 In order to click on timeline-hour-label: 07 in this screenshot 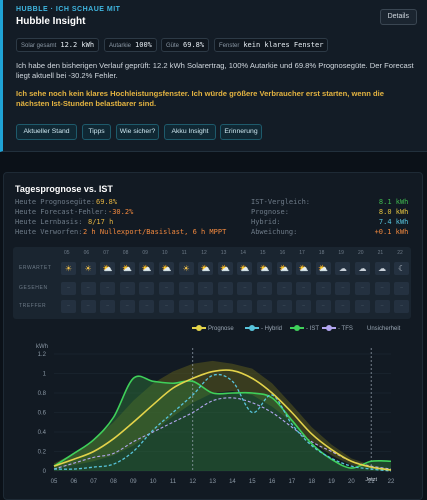, I will do `click(106, 253)`.